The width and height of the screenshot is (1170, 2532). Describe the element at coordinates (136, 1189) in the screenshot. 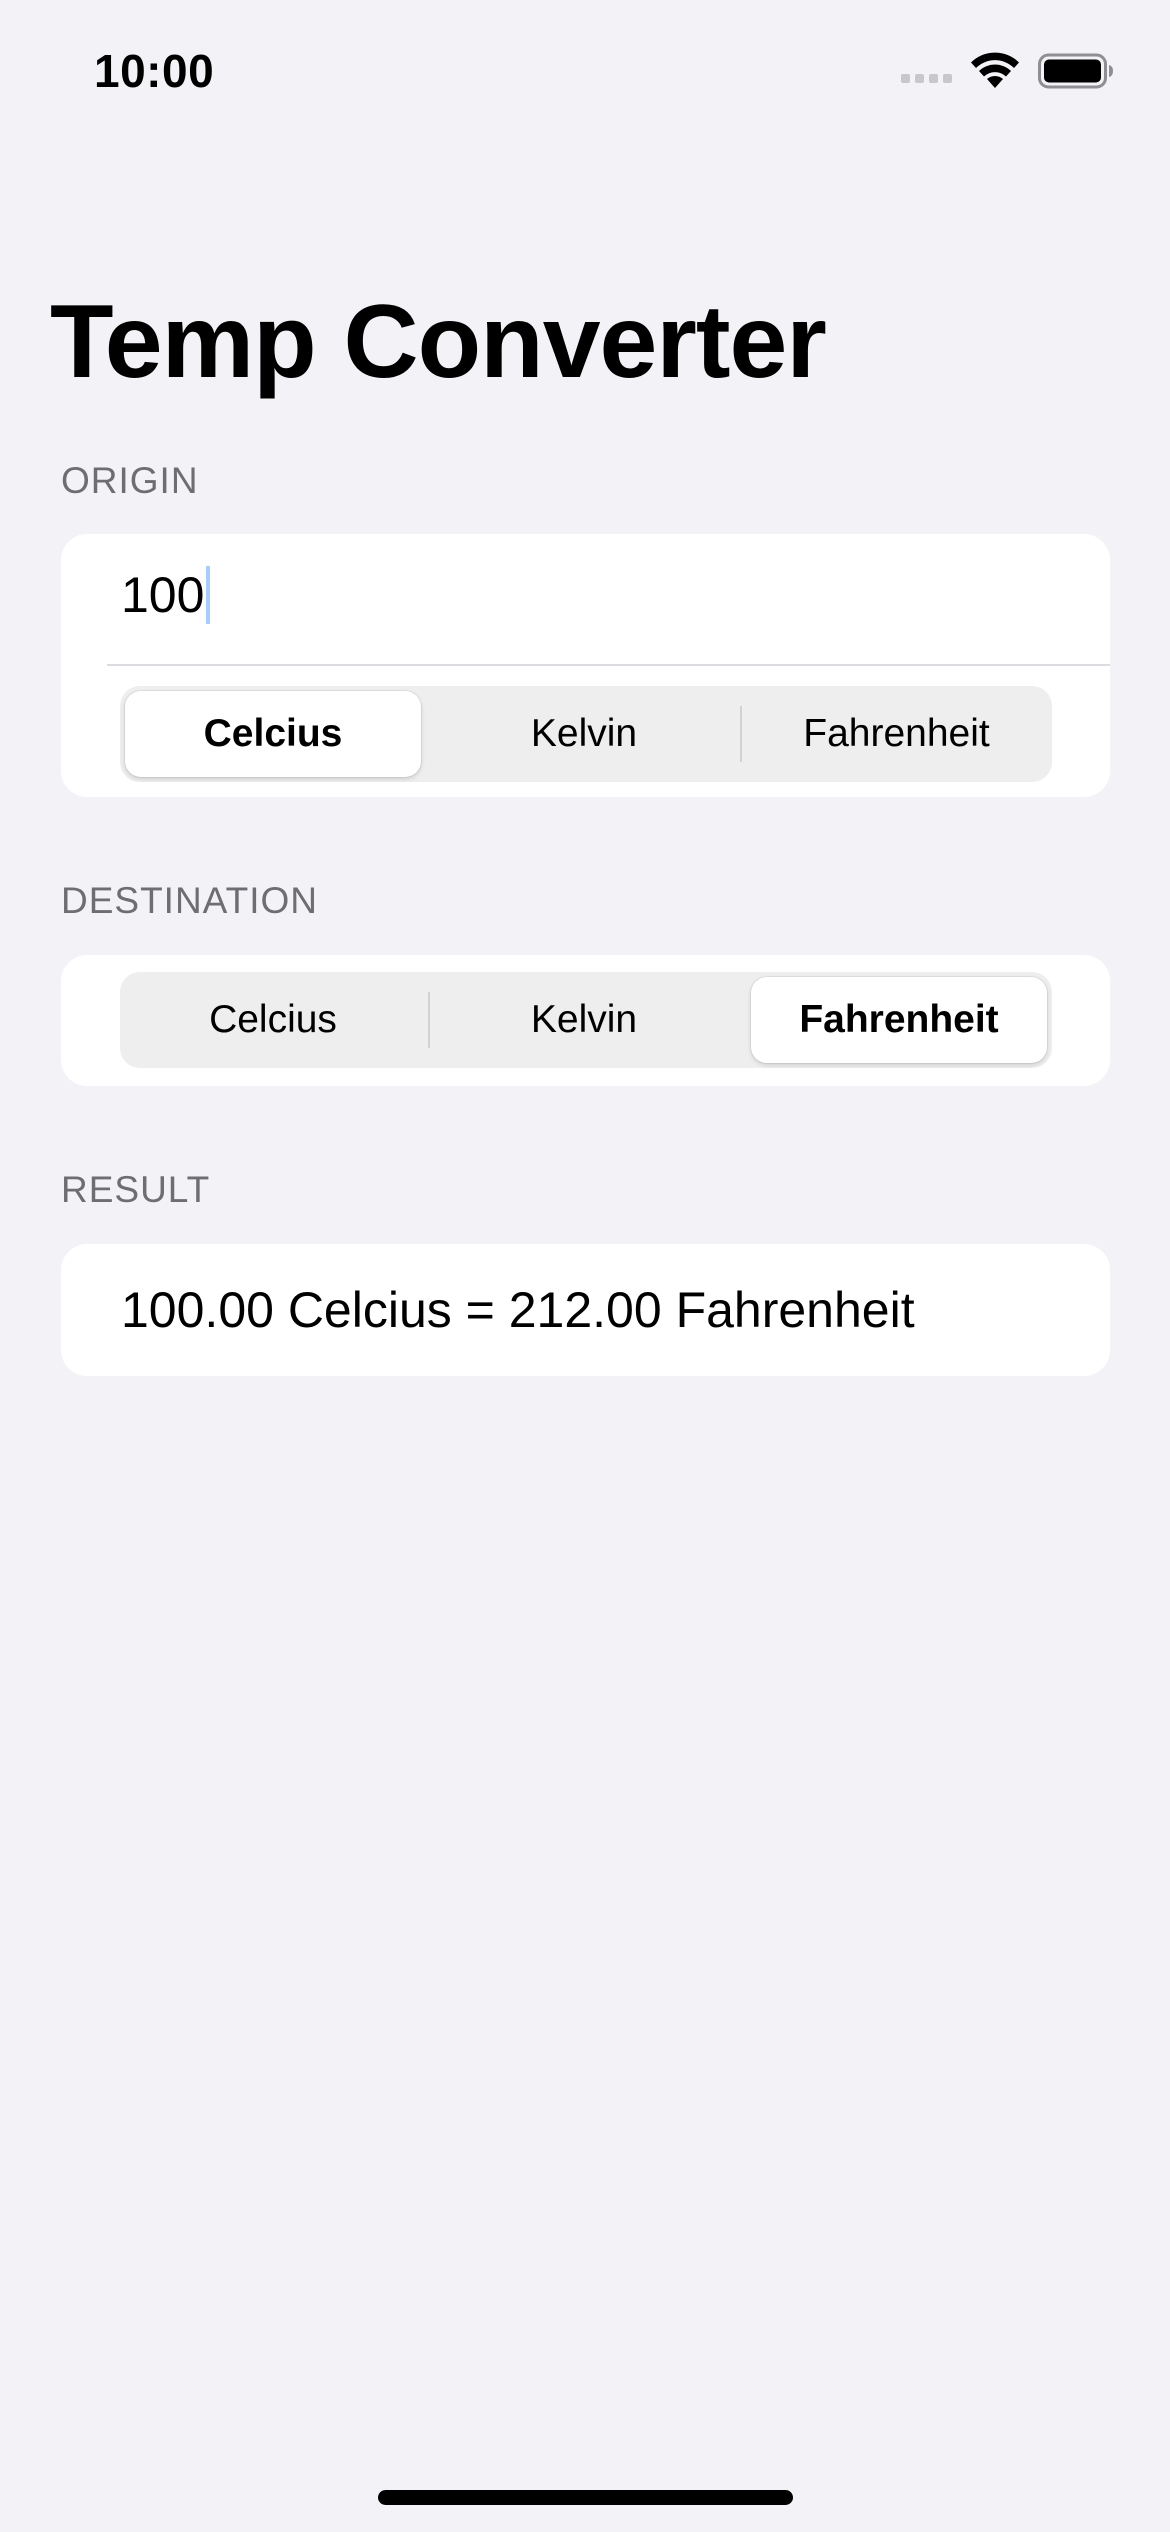

I see `result-section-header: RESULT` at that location.